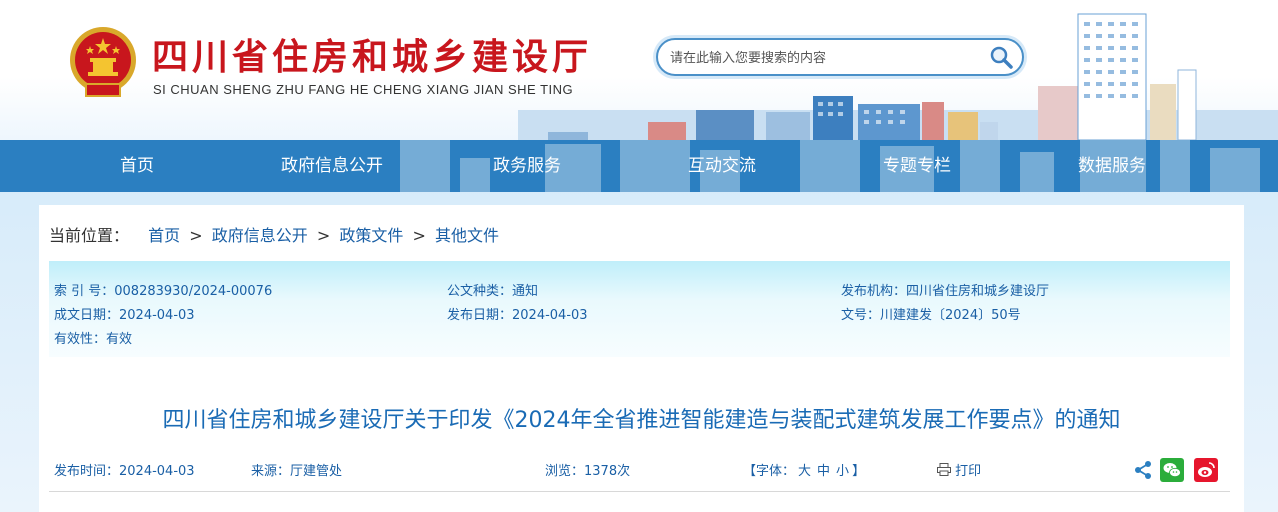  What do you see at coordinates (157, 315) in the screenshot?
I see `meta-created-value: 2024-04-03` at bounding box center [157, 315].